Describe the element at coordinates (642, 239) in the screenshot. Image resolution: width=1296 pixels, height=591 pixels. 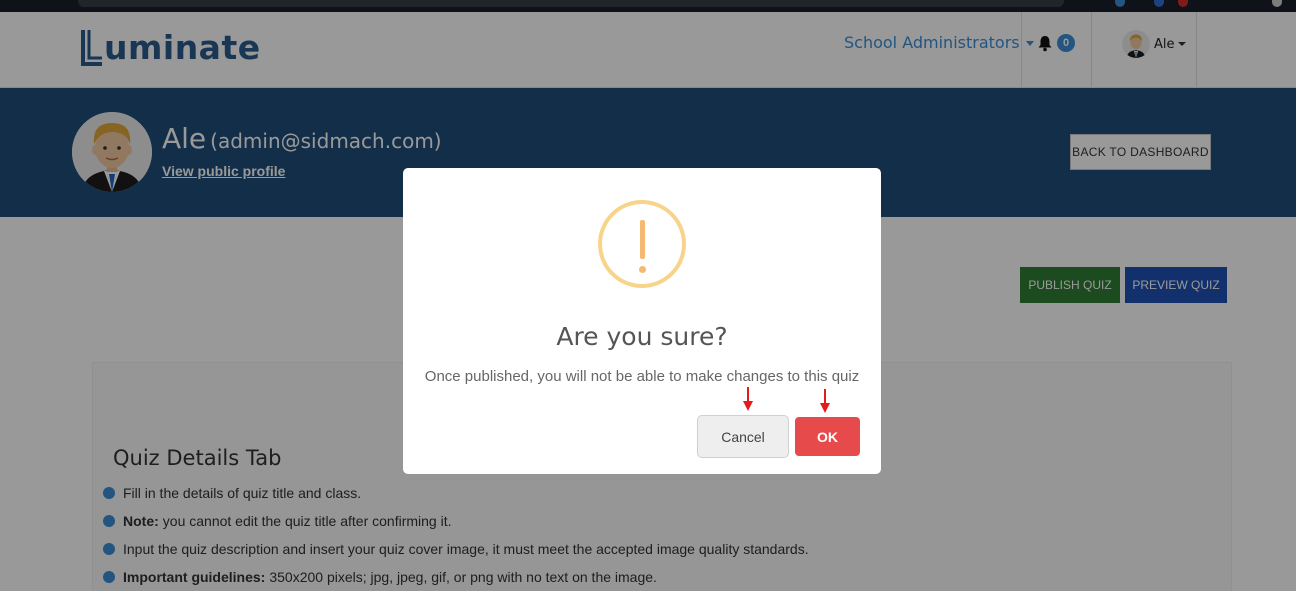
I see `warning-icon-bar` at that location.